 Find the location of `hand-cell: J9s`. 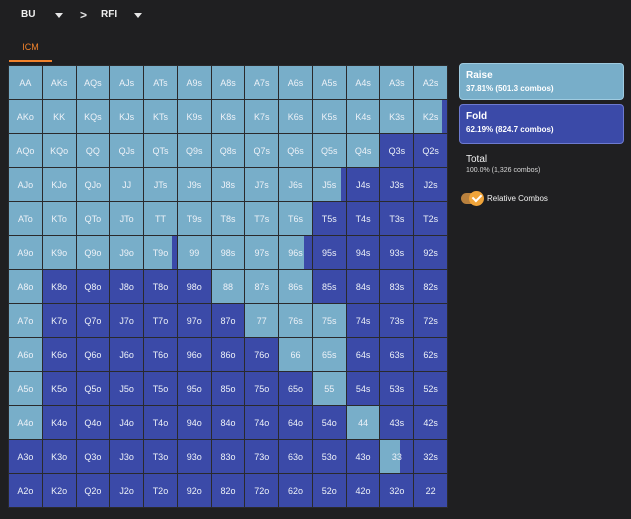

hand-cell: J9s is located at coordinates (194, 184).